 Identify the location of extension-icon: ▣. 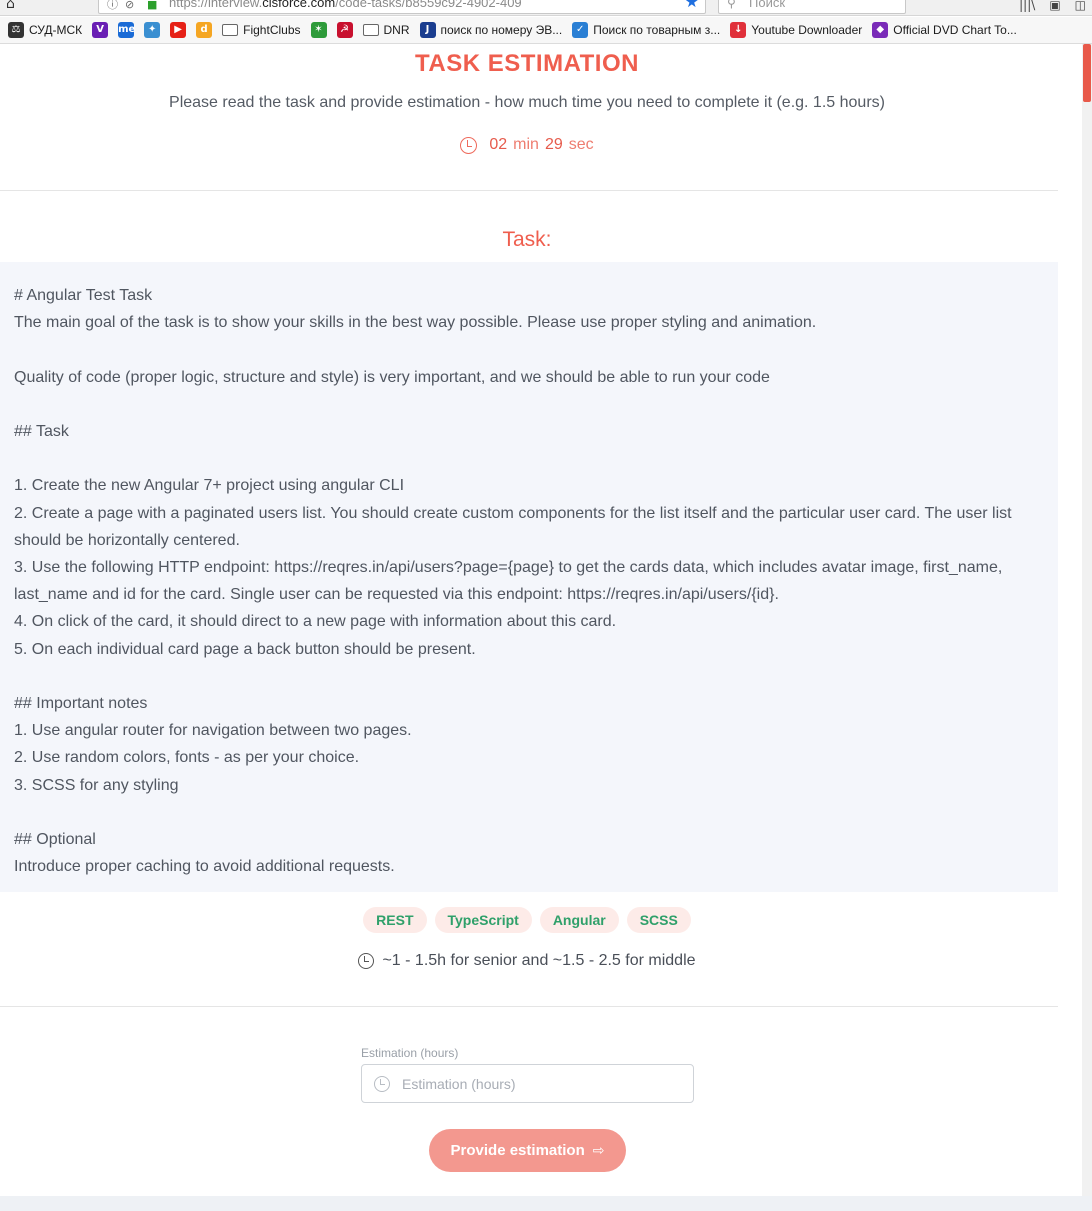
(1054, 6).